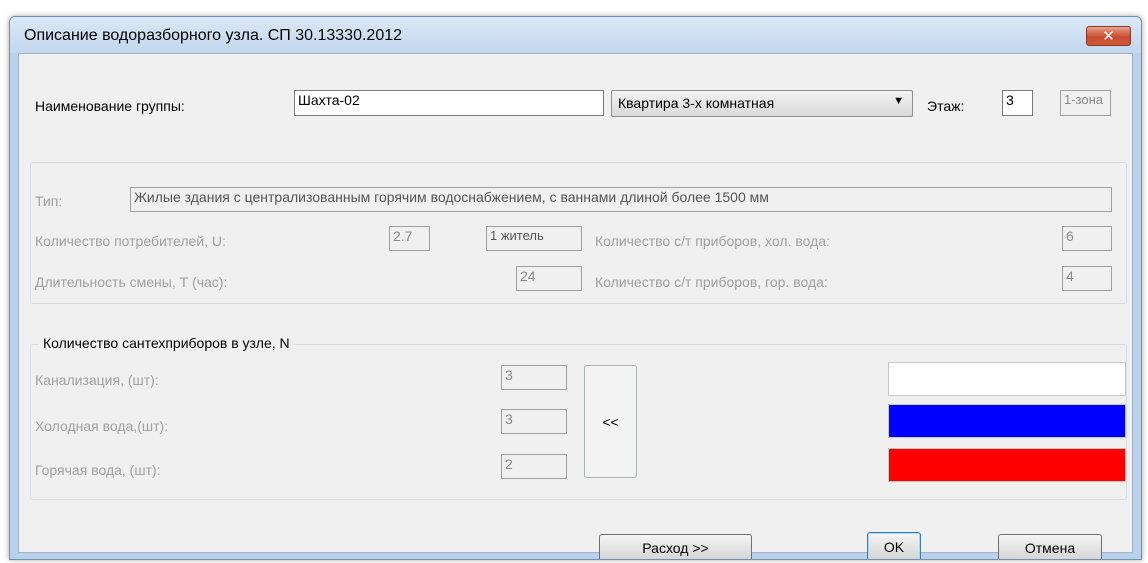 Image resolution: width=1148 pixels, height=563 pixels. I want to click on flow-button: Расход >>, so click(675, 546).